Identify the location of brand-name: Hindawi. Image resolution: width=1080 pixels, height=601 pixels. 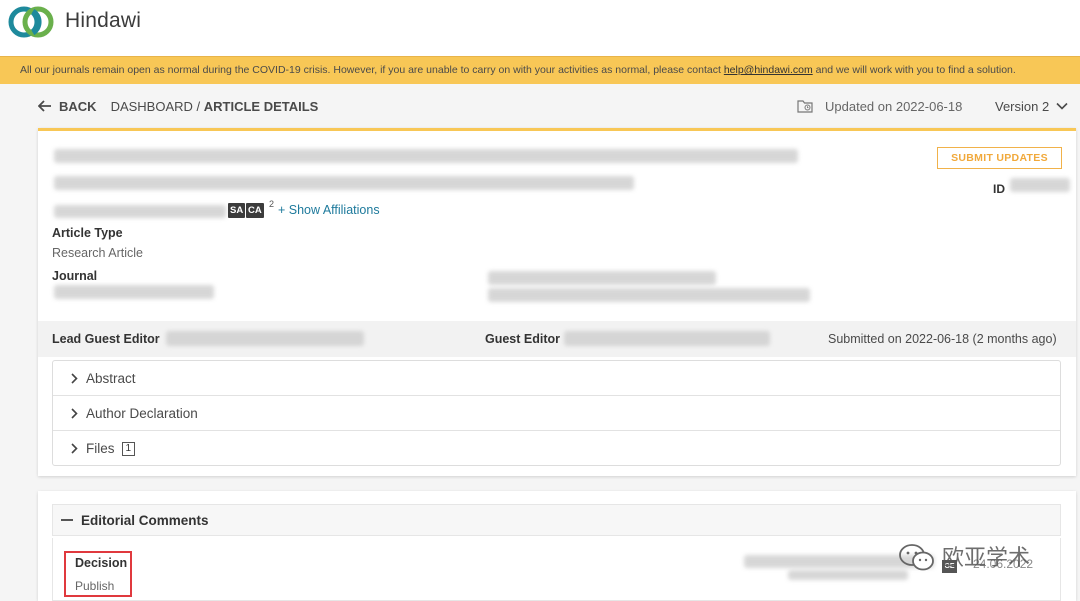
(103, 21).